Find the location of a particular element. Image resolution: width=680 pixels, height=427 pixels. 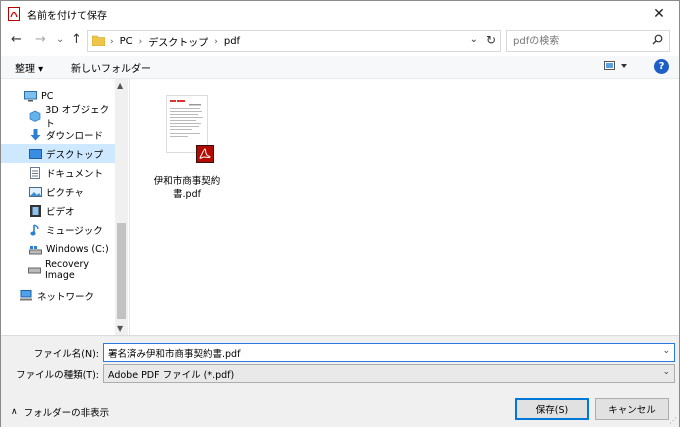

filename-label: ファイル名(N): is located at coordinates (66, 354).